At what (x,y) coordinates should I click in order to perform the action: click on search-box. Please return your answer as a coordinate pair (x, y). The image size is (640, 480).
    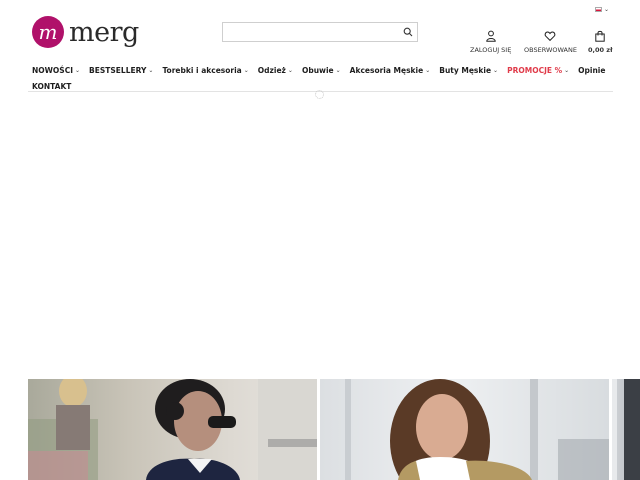
    Looking at the image, I should click on (320, 33).